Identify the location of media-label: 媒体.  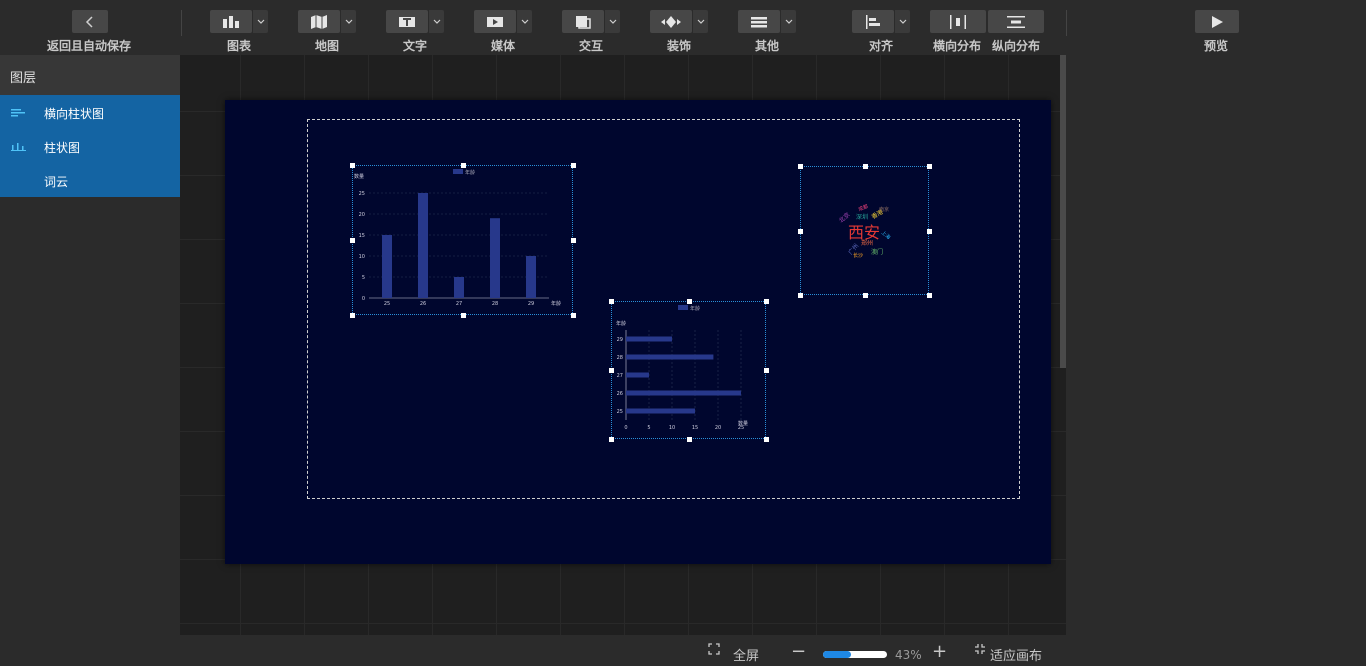
(503, 46).